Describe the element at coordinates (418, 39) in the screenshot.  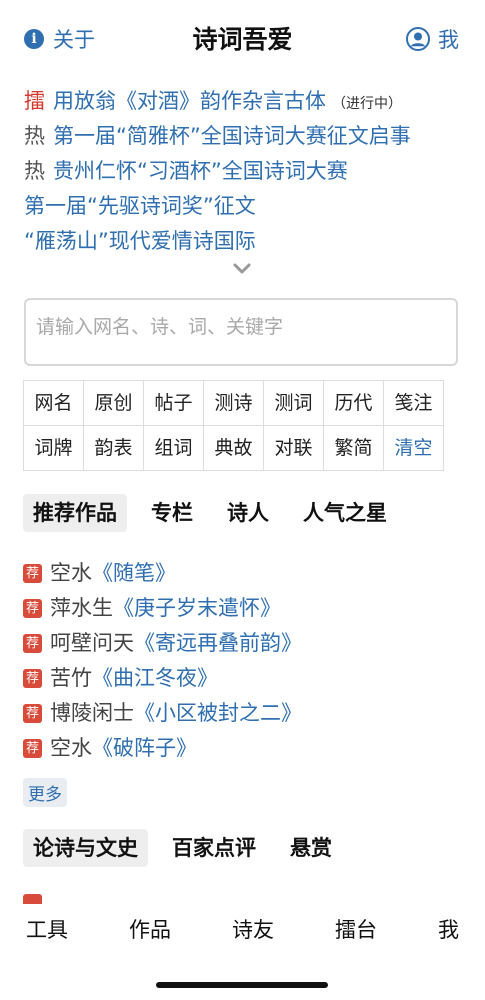
I see `user-icon` at that location.